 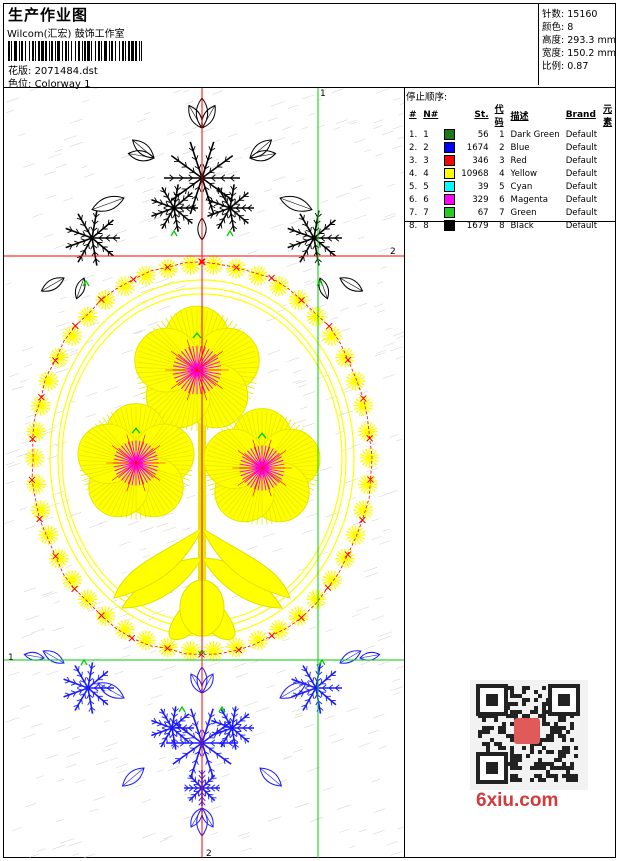 I want to click on table-row: 6. 6 329 6 Magenta Default, so click(x=511, y=199).